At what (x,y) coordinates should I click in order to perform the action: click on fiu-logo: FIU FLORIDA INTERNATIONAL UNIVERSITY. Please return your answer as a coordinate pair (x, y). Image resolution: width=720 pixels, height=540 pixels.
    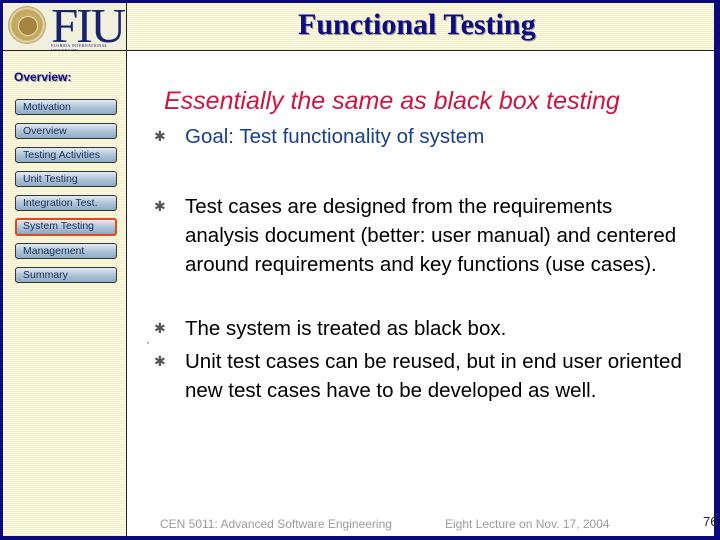
    Looking at the image, I should click on (65, 27).